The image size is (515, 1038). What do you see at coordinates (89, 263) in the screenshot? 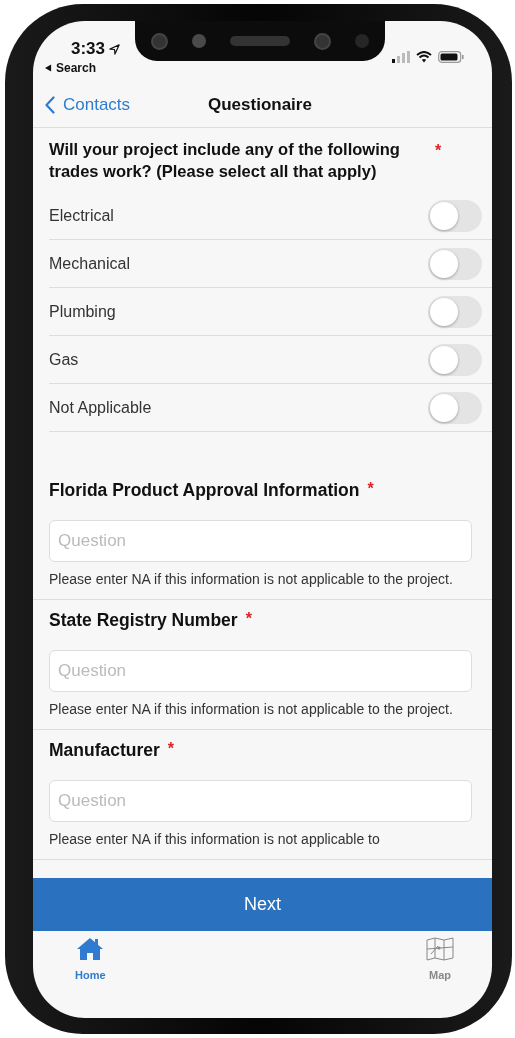
I see `option-label: Mechanical` at bounding box center [89, 263].